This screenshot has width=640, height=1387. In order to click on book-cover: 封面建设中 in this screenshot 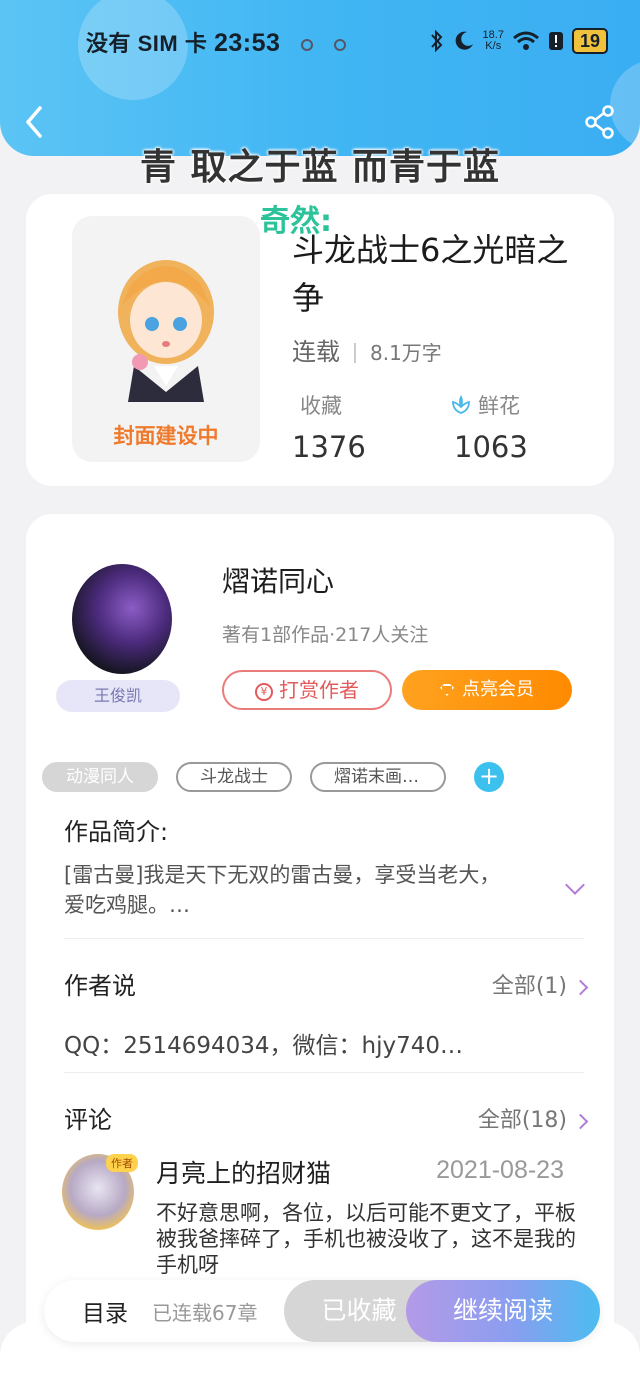, I will do `click(166, 339)`.